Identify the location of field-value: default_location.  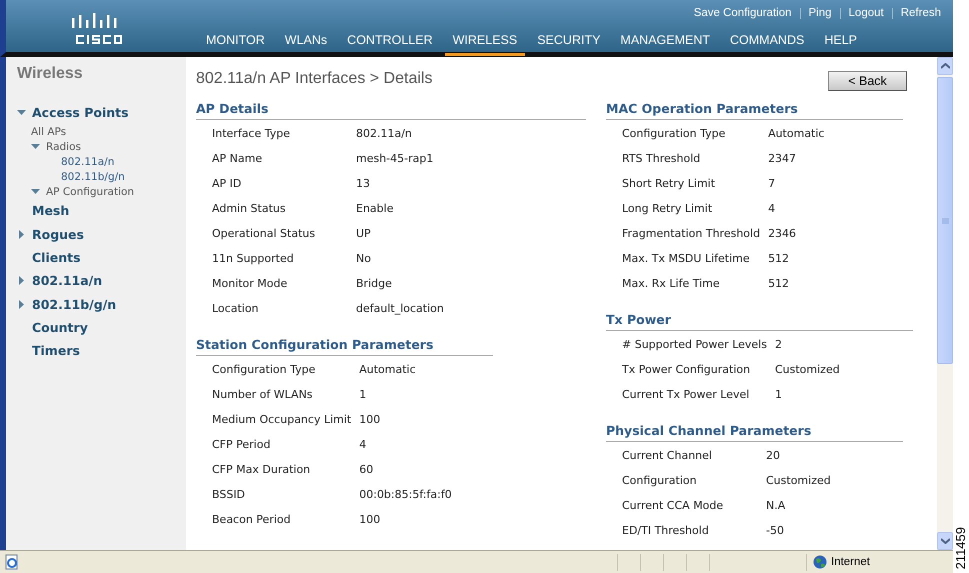
(400, 309).